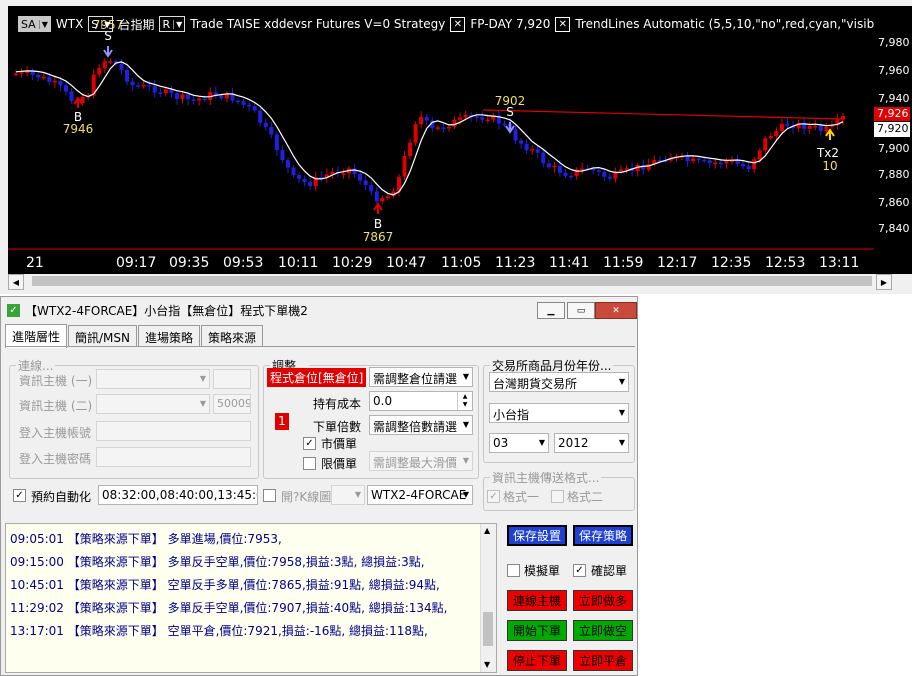 This screenshot has height=676, width=912. I want to click on cost-input: 0.0 ▲ ▼, so click(421, 401).